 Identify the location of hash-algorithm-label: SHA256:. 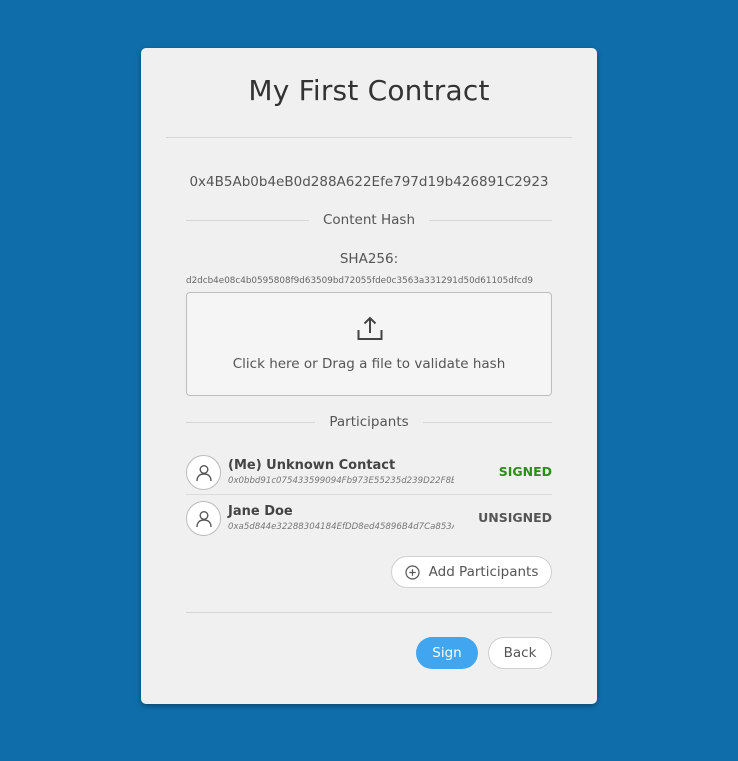
(369, 259).